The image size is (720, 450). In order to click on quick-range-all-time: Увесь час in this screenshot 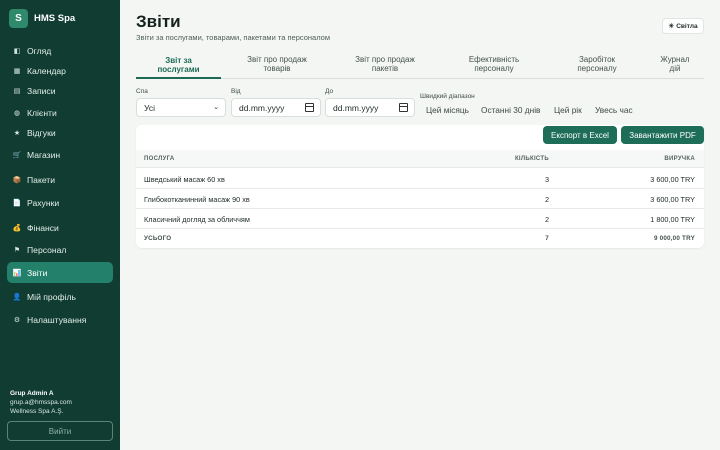, I will do `click(614, 110)`.